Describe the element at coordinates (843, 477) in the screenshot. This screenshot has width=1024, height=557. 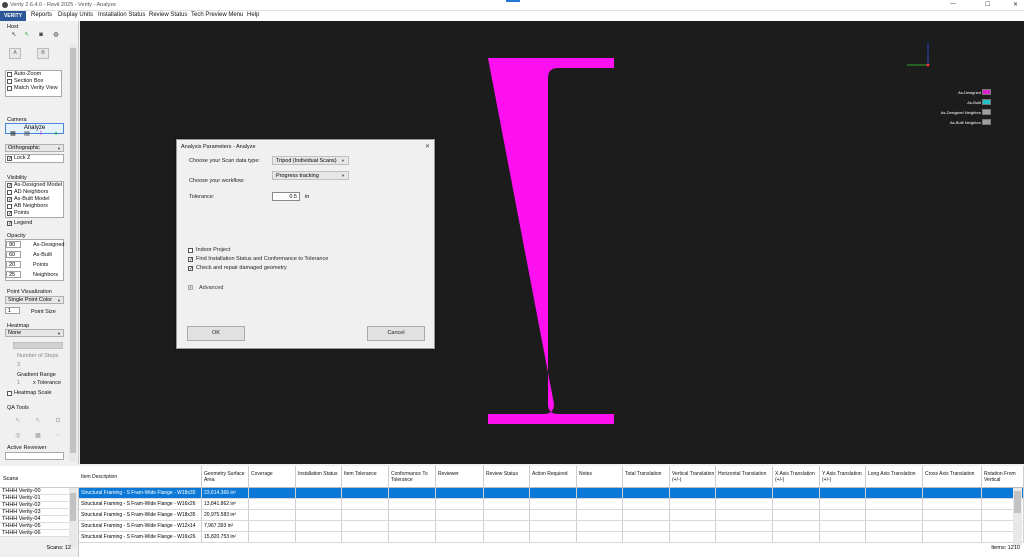
I see `column-header: Y Axis Translation (+/-)` at that location.